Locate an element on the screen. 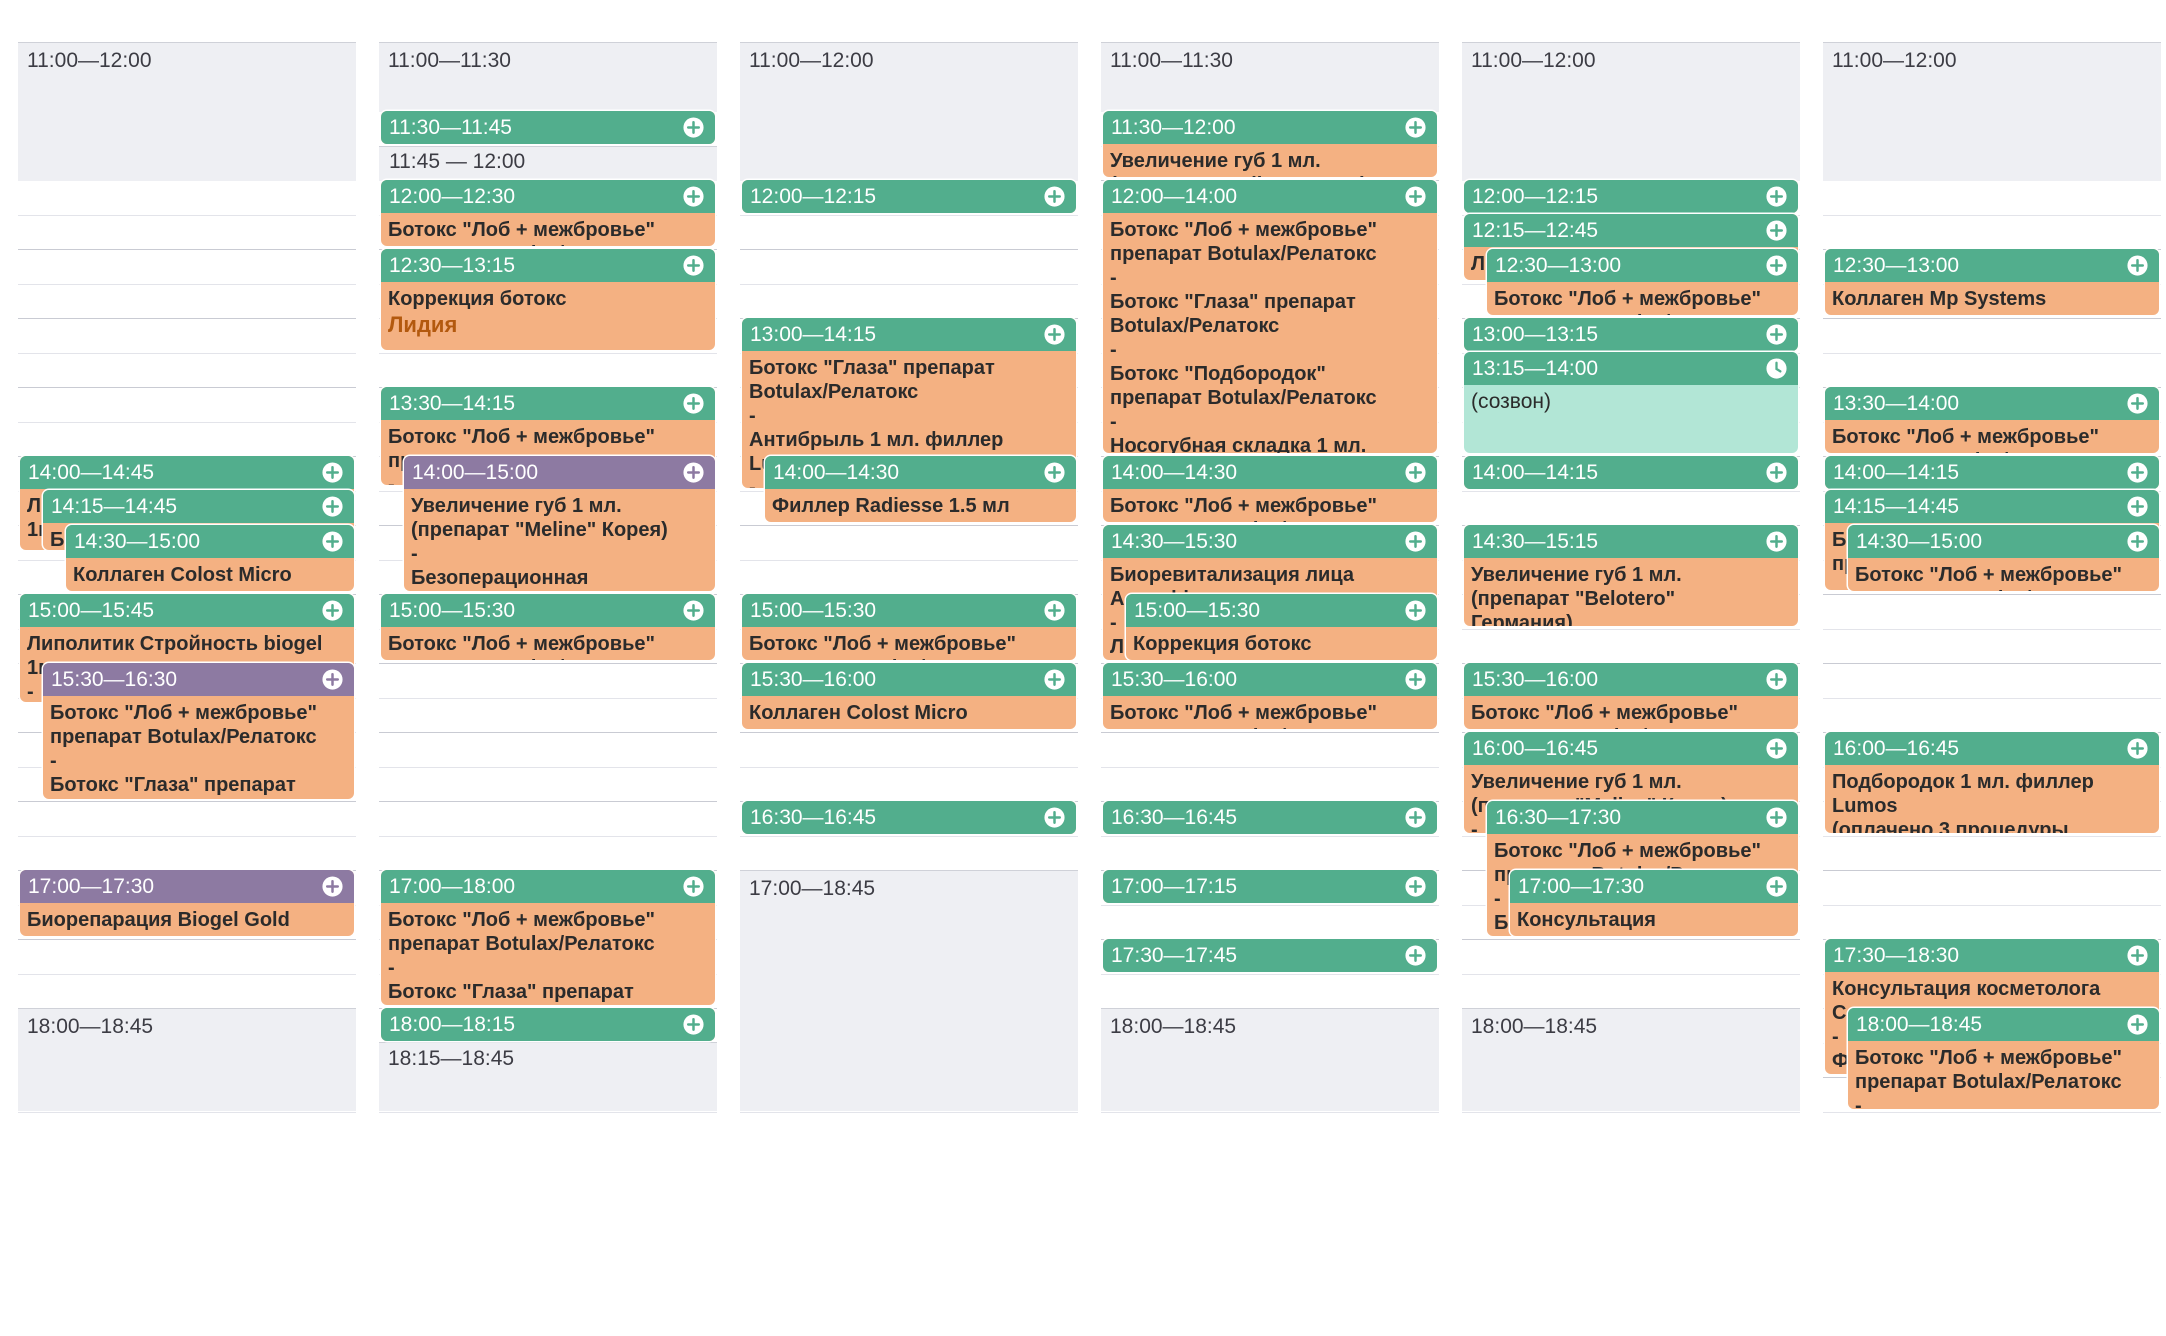  appointment-card: 17:00—17:15 is located at coordinates (1270, 886).